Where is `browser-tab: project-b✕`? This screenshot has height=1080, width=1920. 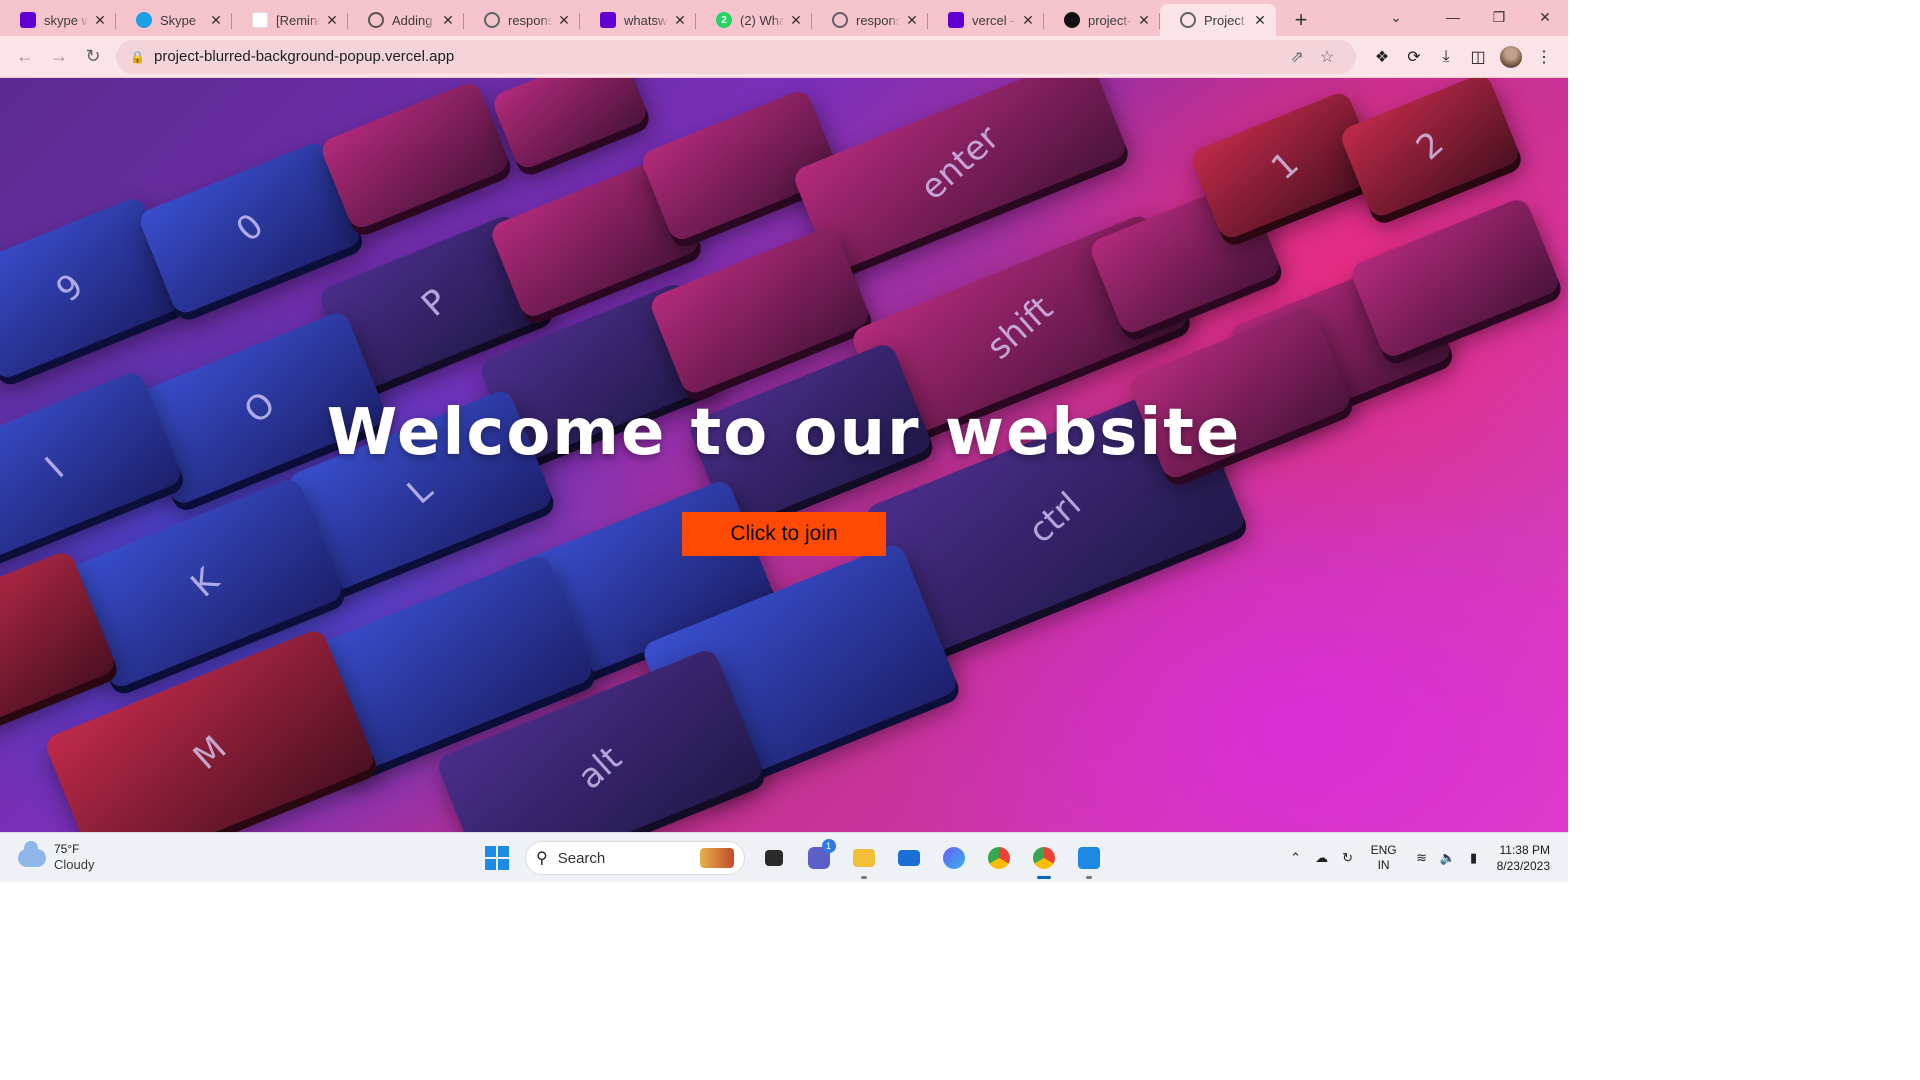
browser-tab: project-b✕ is located at coordinates (1102, 20).